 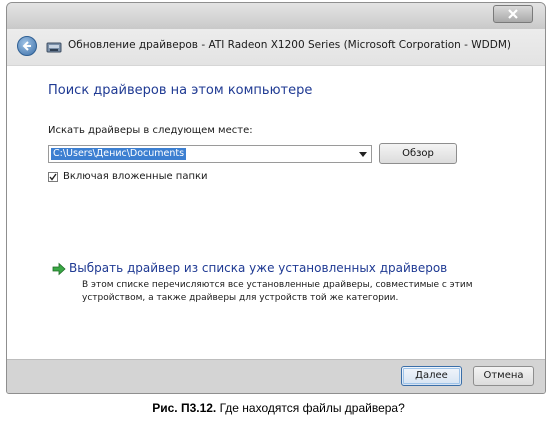 I want to click on page-heading: Поиск драйверов на этом компьютере, so click(x=180, y=90).